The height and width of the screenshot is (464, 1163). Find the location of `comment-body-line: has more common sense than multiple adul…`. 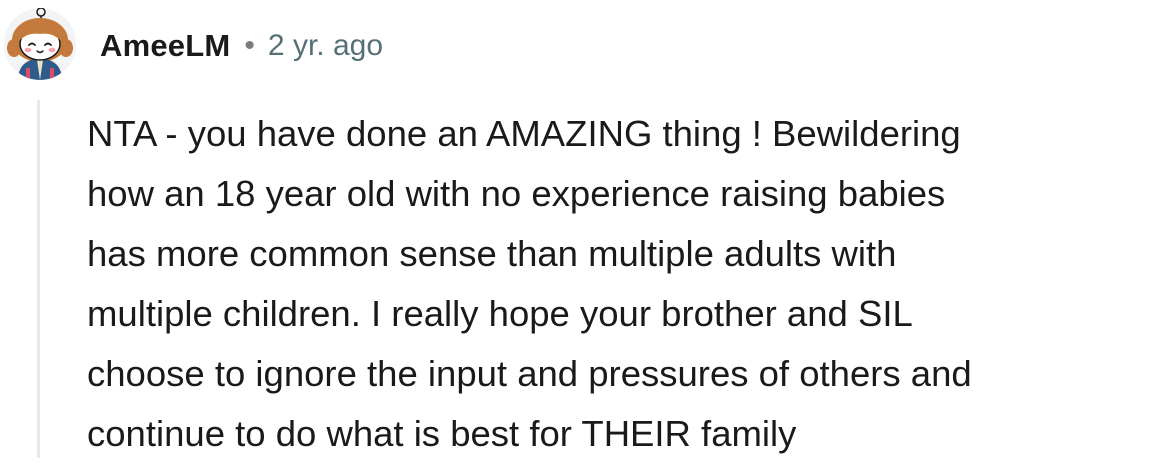

comment-body-line: has more common sense than multiple adul… is located at coordinates (492, 253).